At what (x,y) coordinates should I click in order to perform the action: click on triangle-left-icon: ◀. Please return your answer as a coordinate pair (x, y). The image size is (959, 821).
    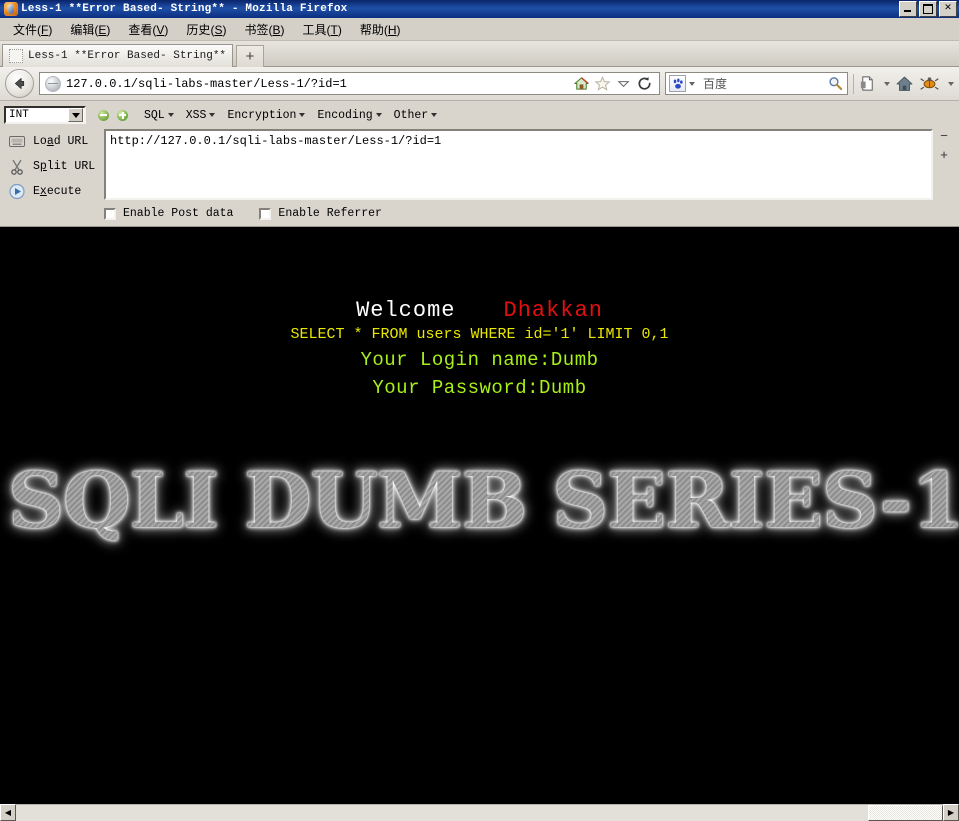
    Looking at the image, I should click on (8, 812).